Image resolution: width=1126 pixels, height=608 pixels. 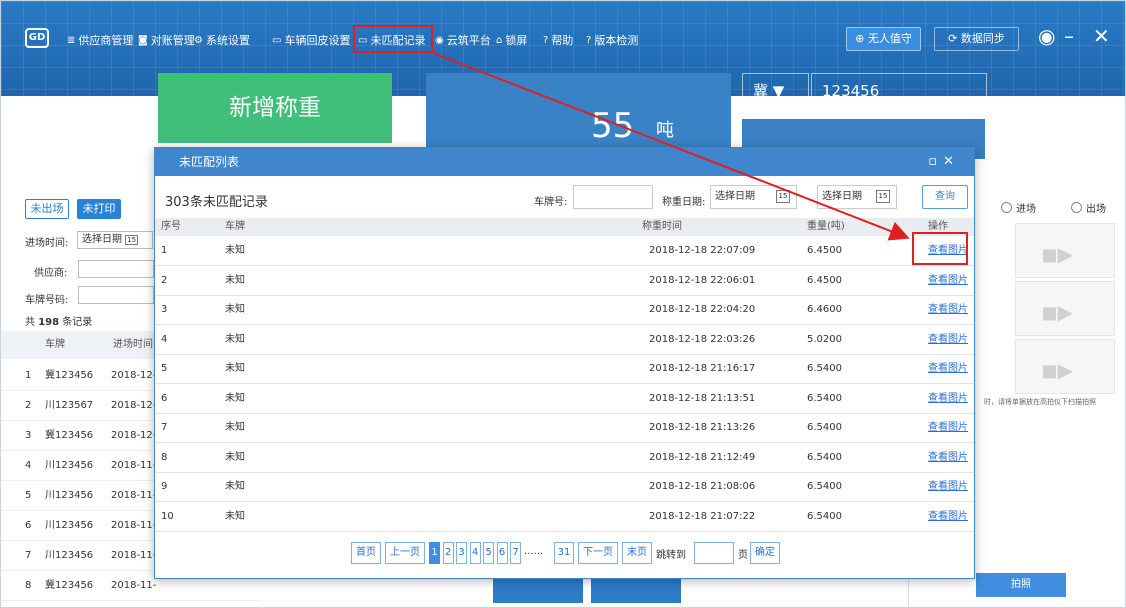 What do you see at coordinates (1088, 207) in the screenshot?
I see `radio-exit: 出场` at bounding box center [1088, 207].